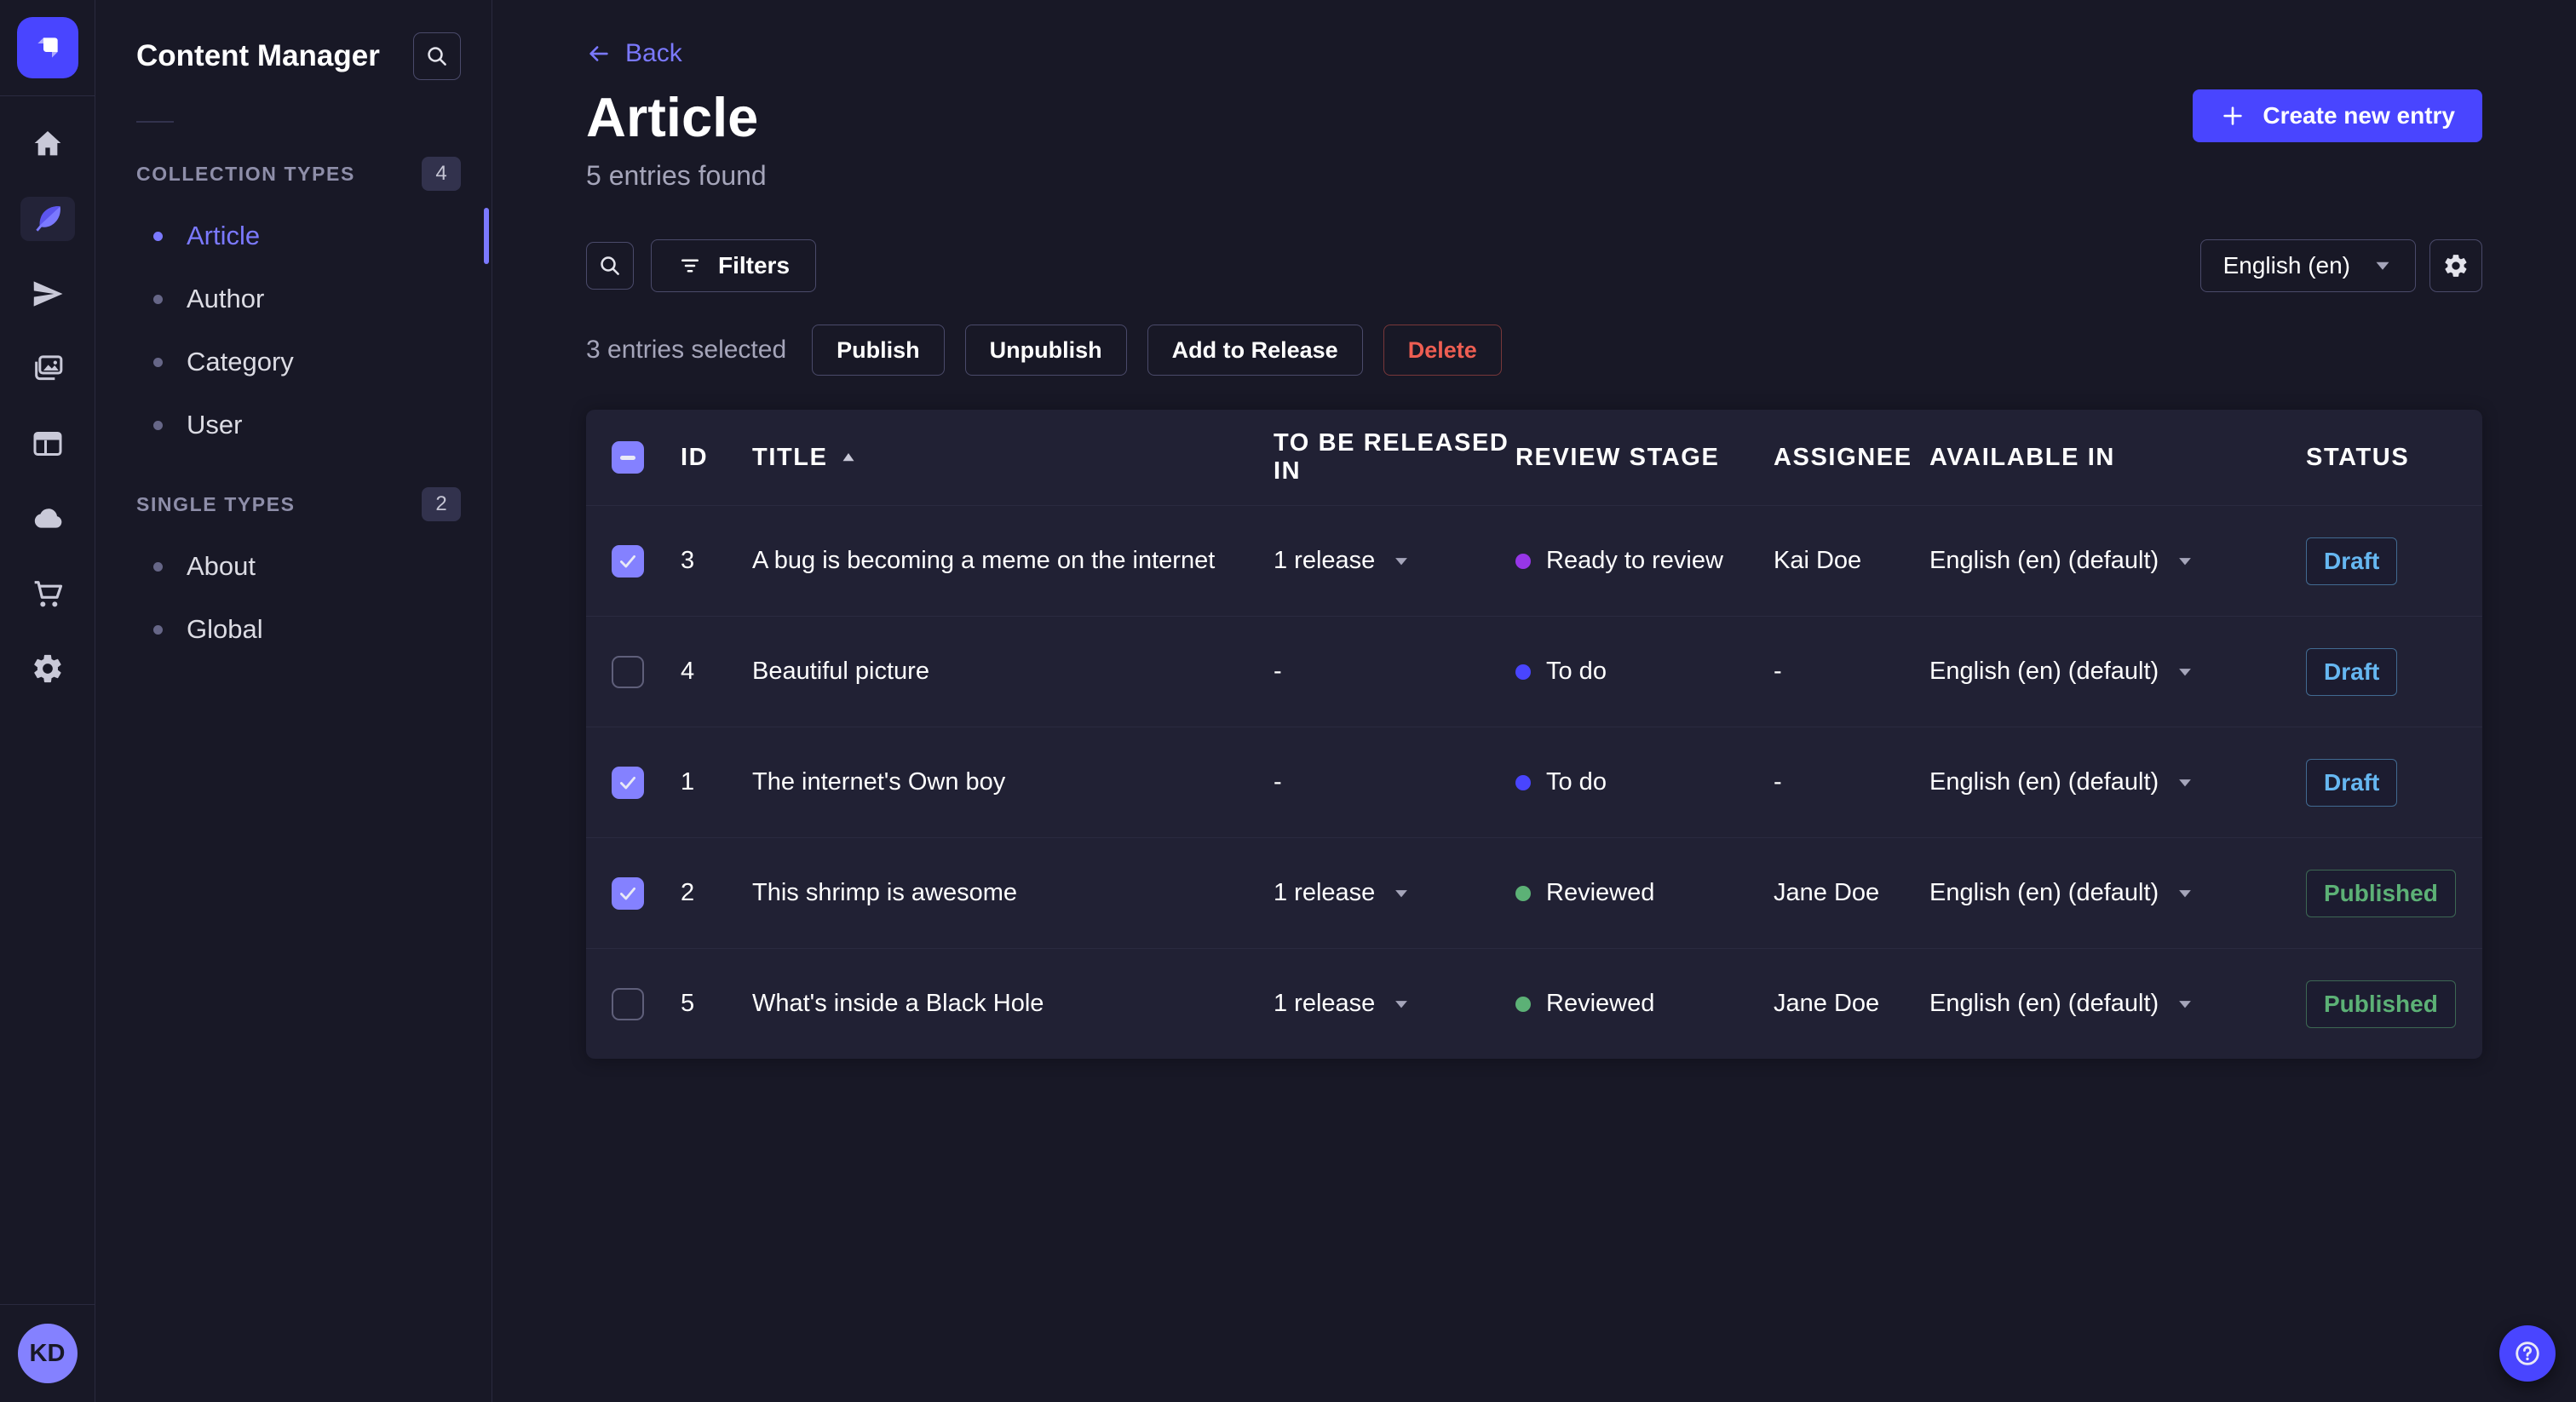 This screenshot has height=1402, width=2576. I want to click on rail-item-home, so click(48, 144).